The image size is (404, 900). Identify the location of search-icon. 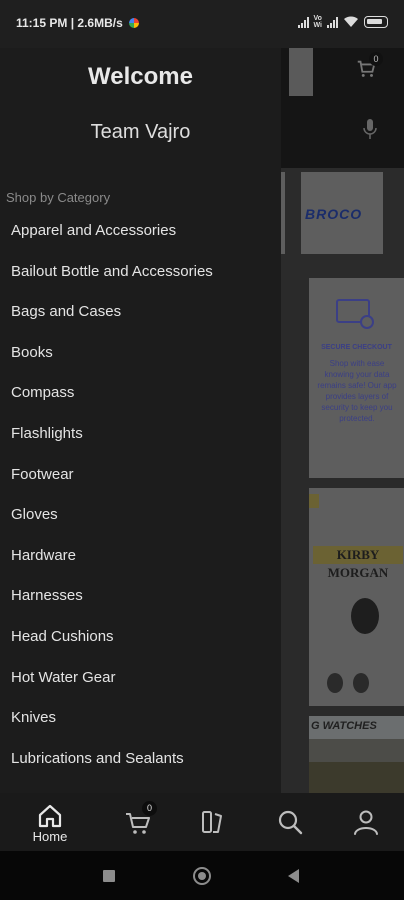
(290, 822).